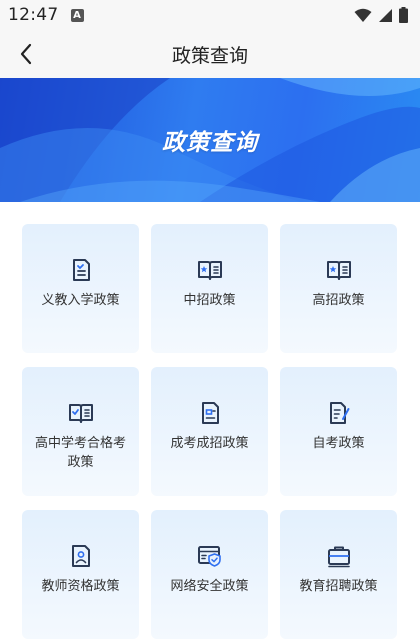 Image resolution: width=420 pixels, height=644 pixels. Describe the element at coordinates (210, 413) in the screenshot. I see `id-document-icon` at that location.